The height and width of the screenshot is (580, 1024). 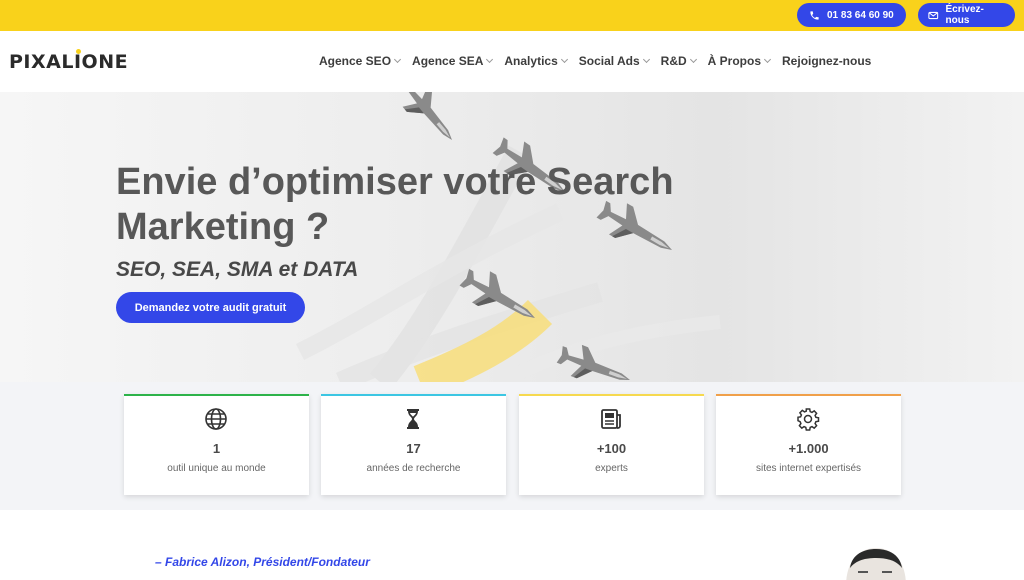 What do you see at coordinates (611, 468) in the screenshot?
I see `stat-label: experts` at bounding box center [611, 468].